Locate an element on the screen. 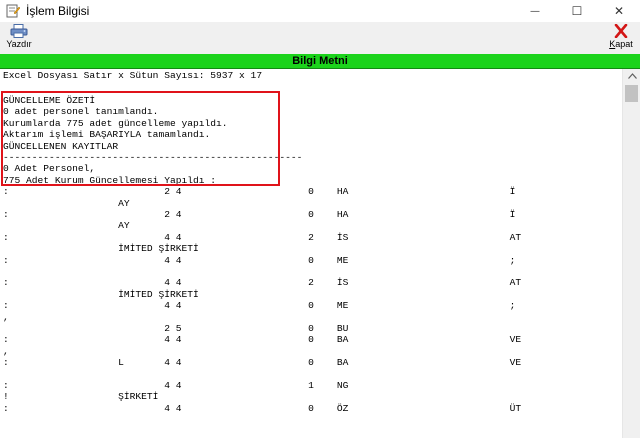 Image resolution: width=640 pixels, height=438 pixels. maximize-button: ☐ is located at coordinates (577, 11).